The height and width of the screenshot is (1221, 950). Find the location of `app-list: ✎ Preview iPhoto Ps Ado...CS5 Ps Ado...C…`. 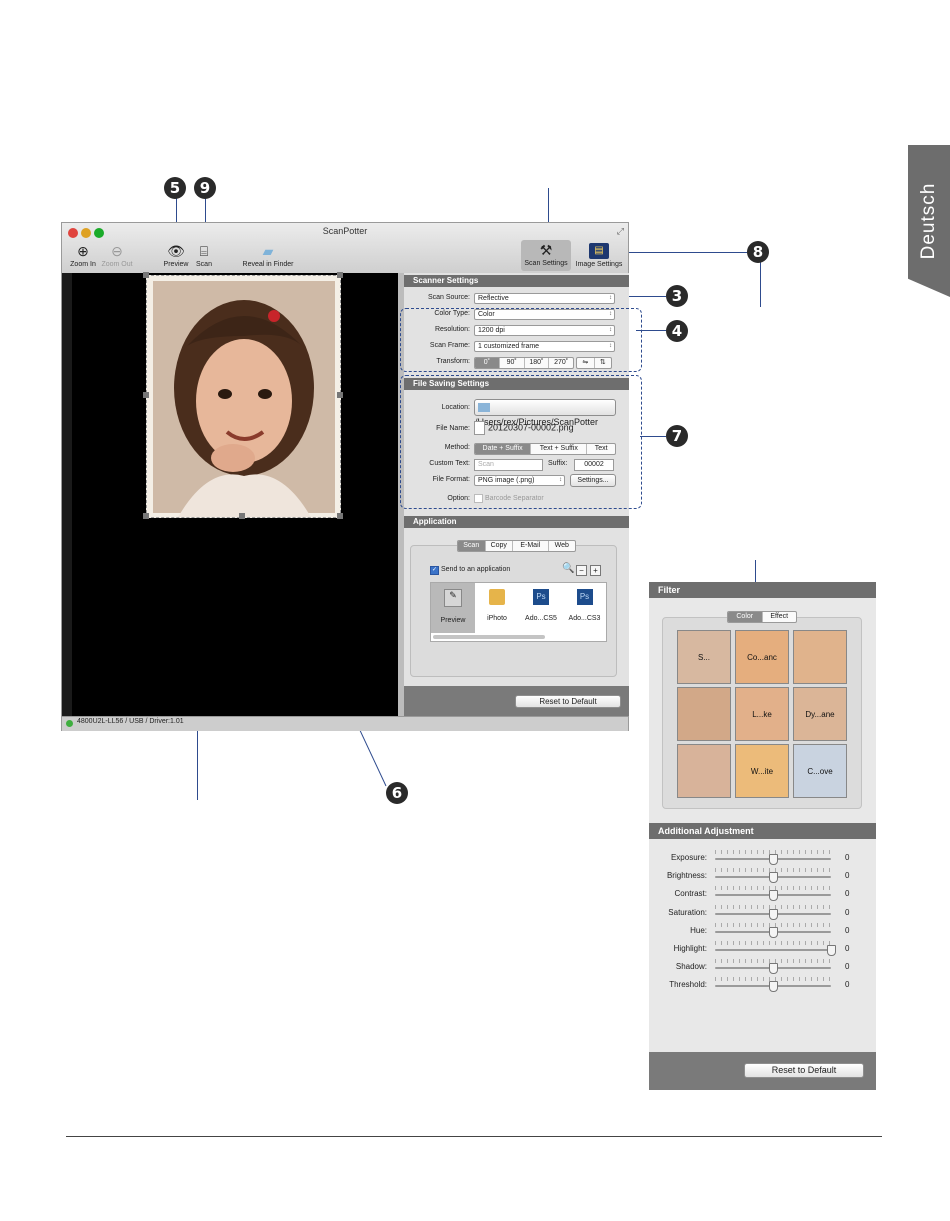

app-list: ✎ Preview iPhoto Ps Ado...CS5 Ps Ado...C… is located at coordinates (518, 612).